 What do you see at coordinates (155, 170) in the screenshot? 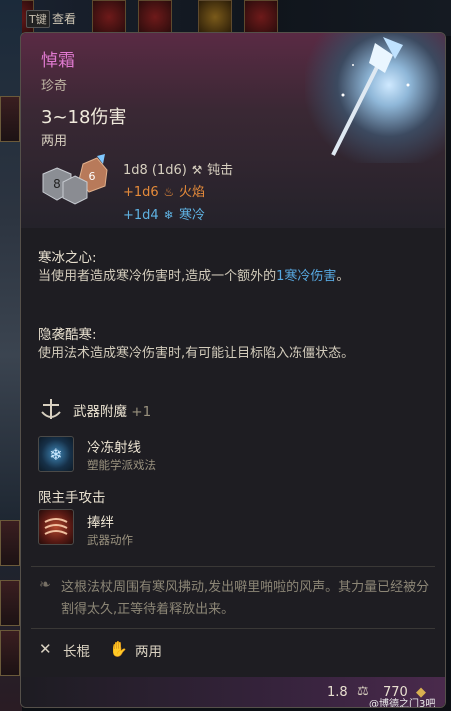
I see `damage-base-dice: 1d8 (1d6)` at bounding box center [155, 170].